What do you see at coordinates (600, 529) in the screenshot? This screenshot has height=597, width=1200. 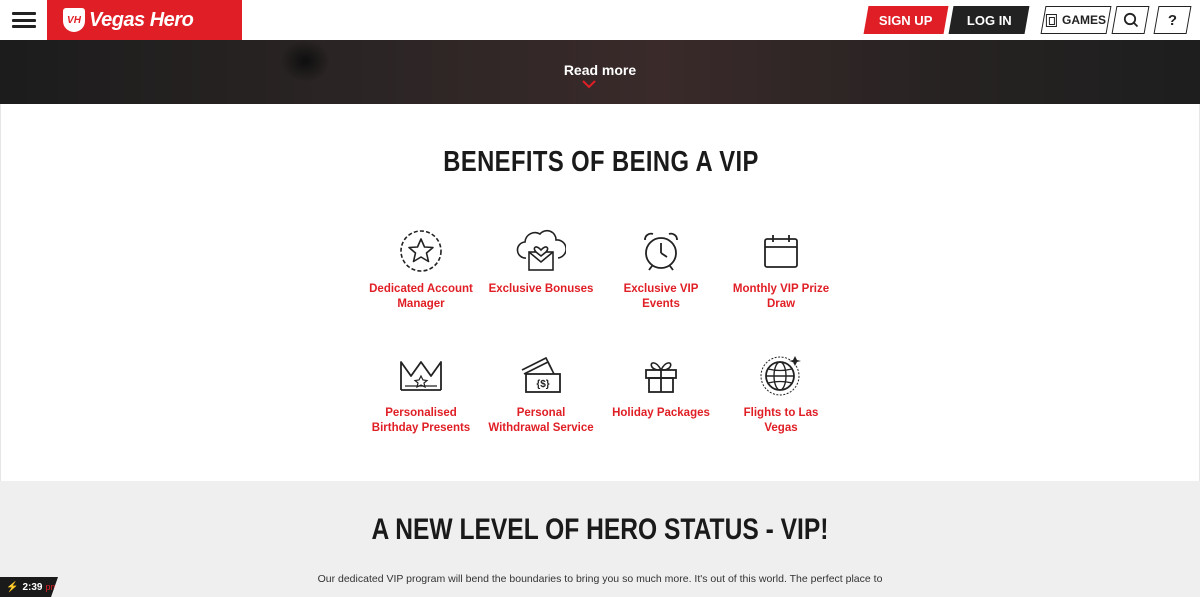 I see `vip-title: A NEW LEVEL OF HERO STATUS - VIP!` at bounding box center [600, 529].